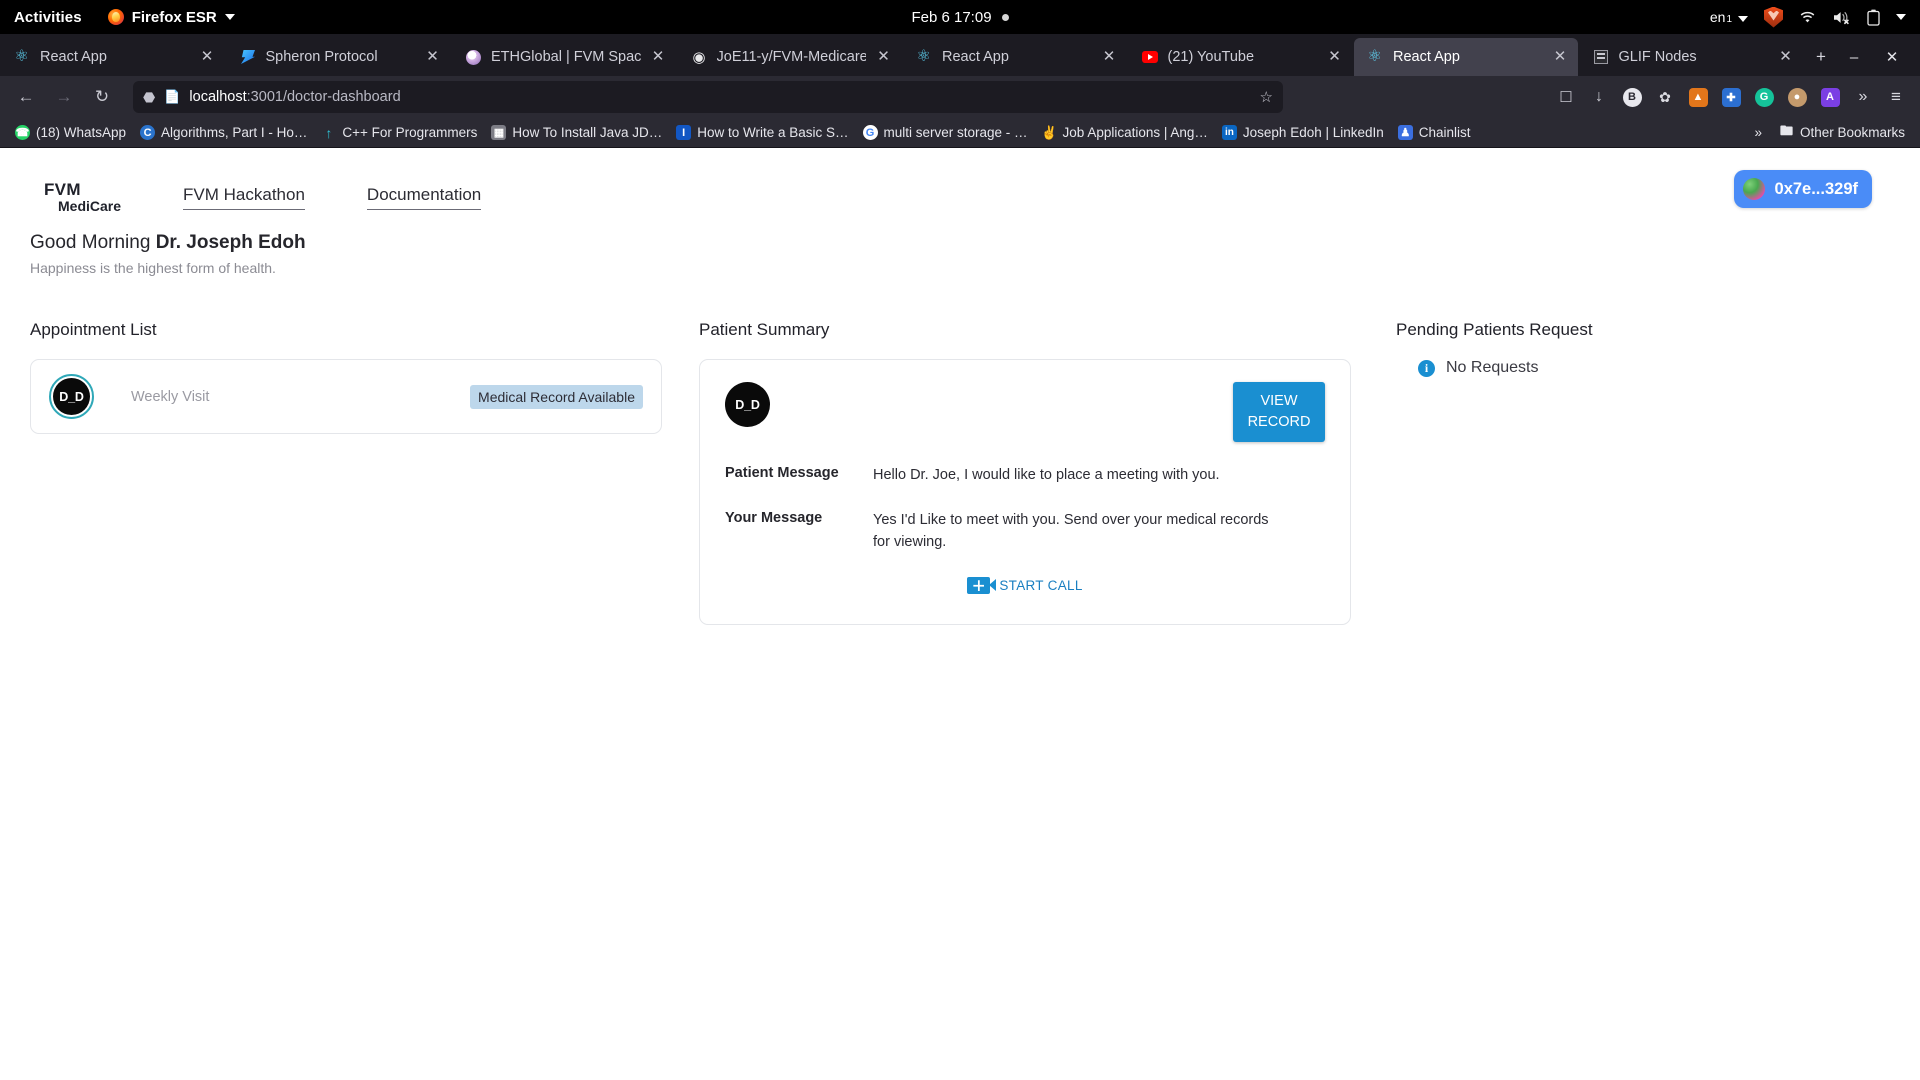  I want to click on profile-icon: ●, so click(1797, 97).